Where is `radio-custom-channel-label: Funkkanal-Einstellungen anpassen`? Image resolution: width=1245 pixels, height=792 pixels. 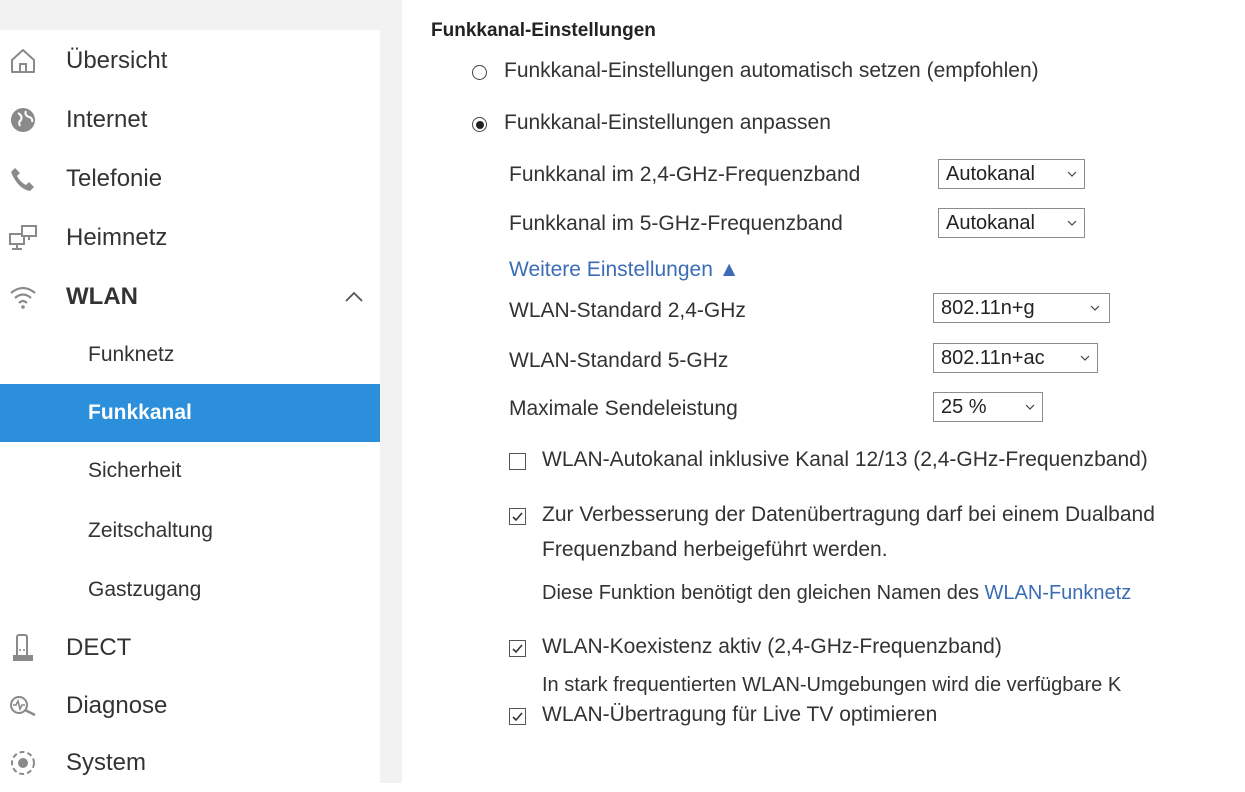 radio-custom-channel-label: Funkkanal-Einstellungen anpassen is located at coordinates (667, 123).